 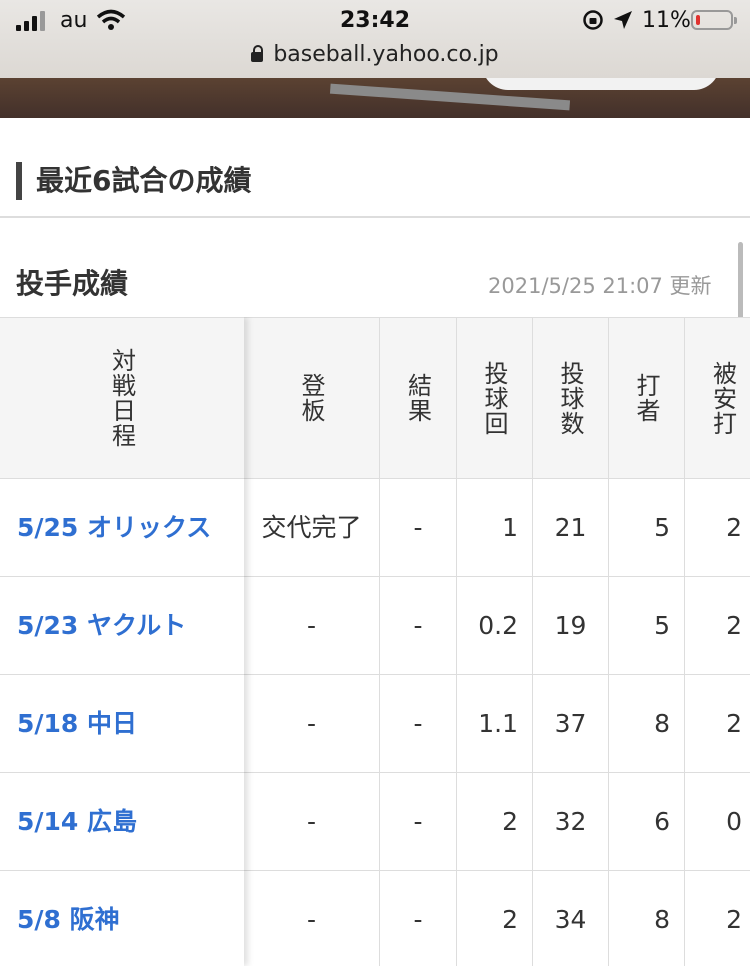 What do you see at coordinates (122, 918) in the screenshot?
I see `date-cell: 5/8 阪神` at bounding box center [122, 918].